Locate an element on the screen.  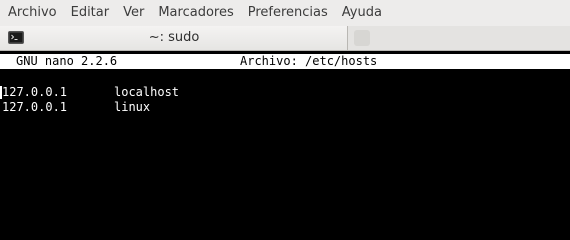
host-name: localhost is located at coordinates (147, 92).